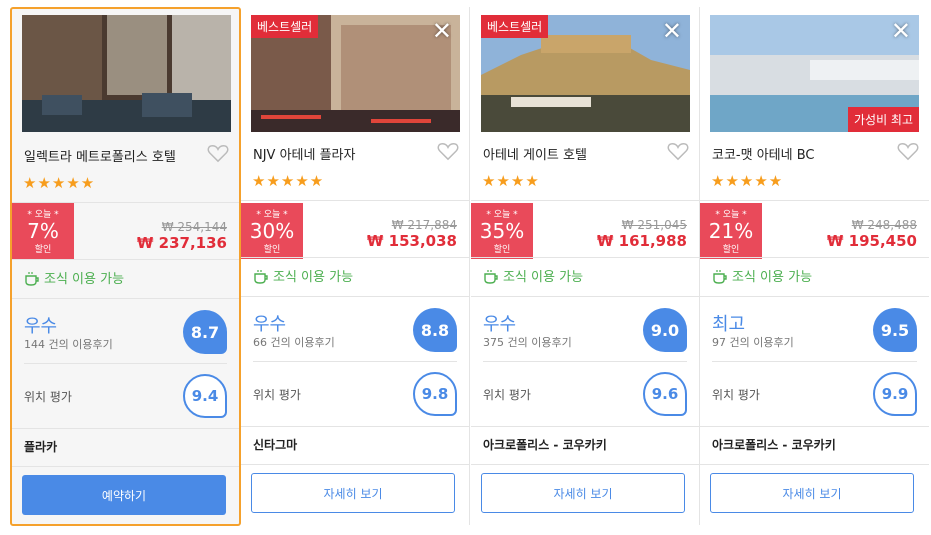  I want to click on rating-word: 최고, so click(729, 324).